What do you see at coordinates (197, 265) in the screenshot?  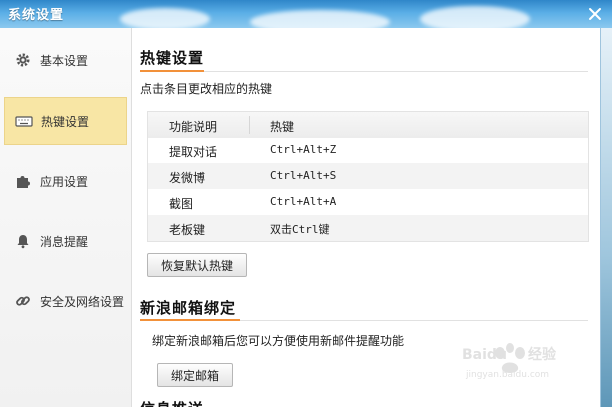 I see `restore-default-hotkeys-button: 恢复默认热键` at bounding box center [197, 265].